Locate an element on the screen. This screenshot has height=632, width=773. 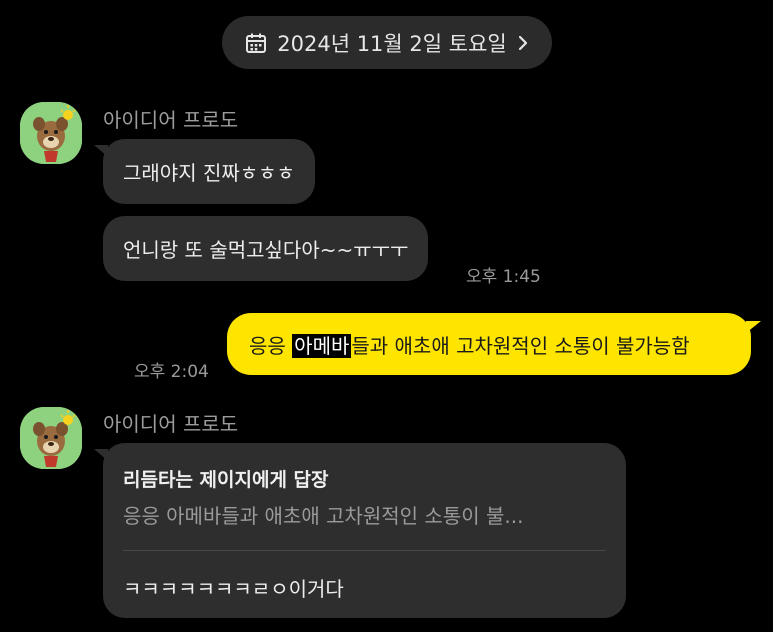
chevron-right-icon is located at coordinates (523, 43).